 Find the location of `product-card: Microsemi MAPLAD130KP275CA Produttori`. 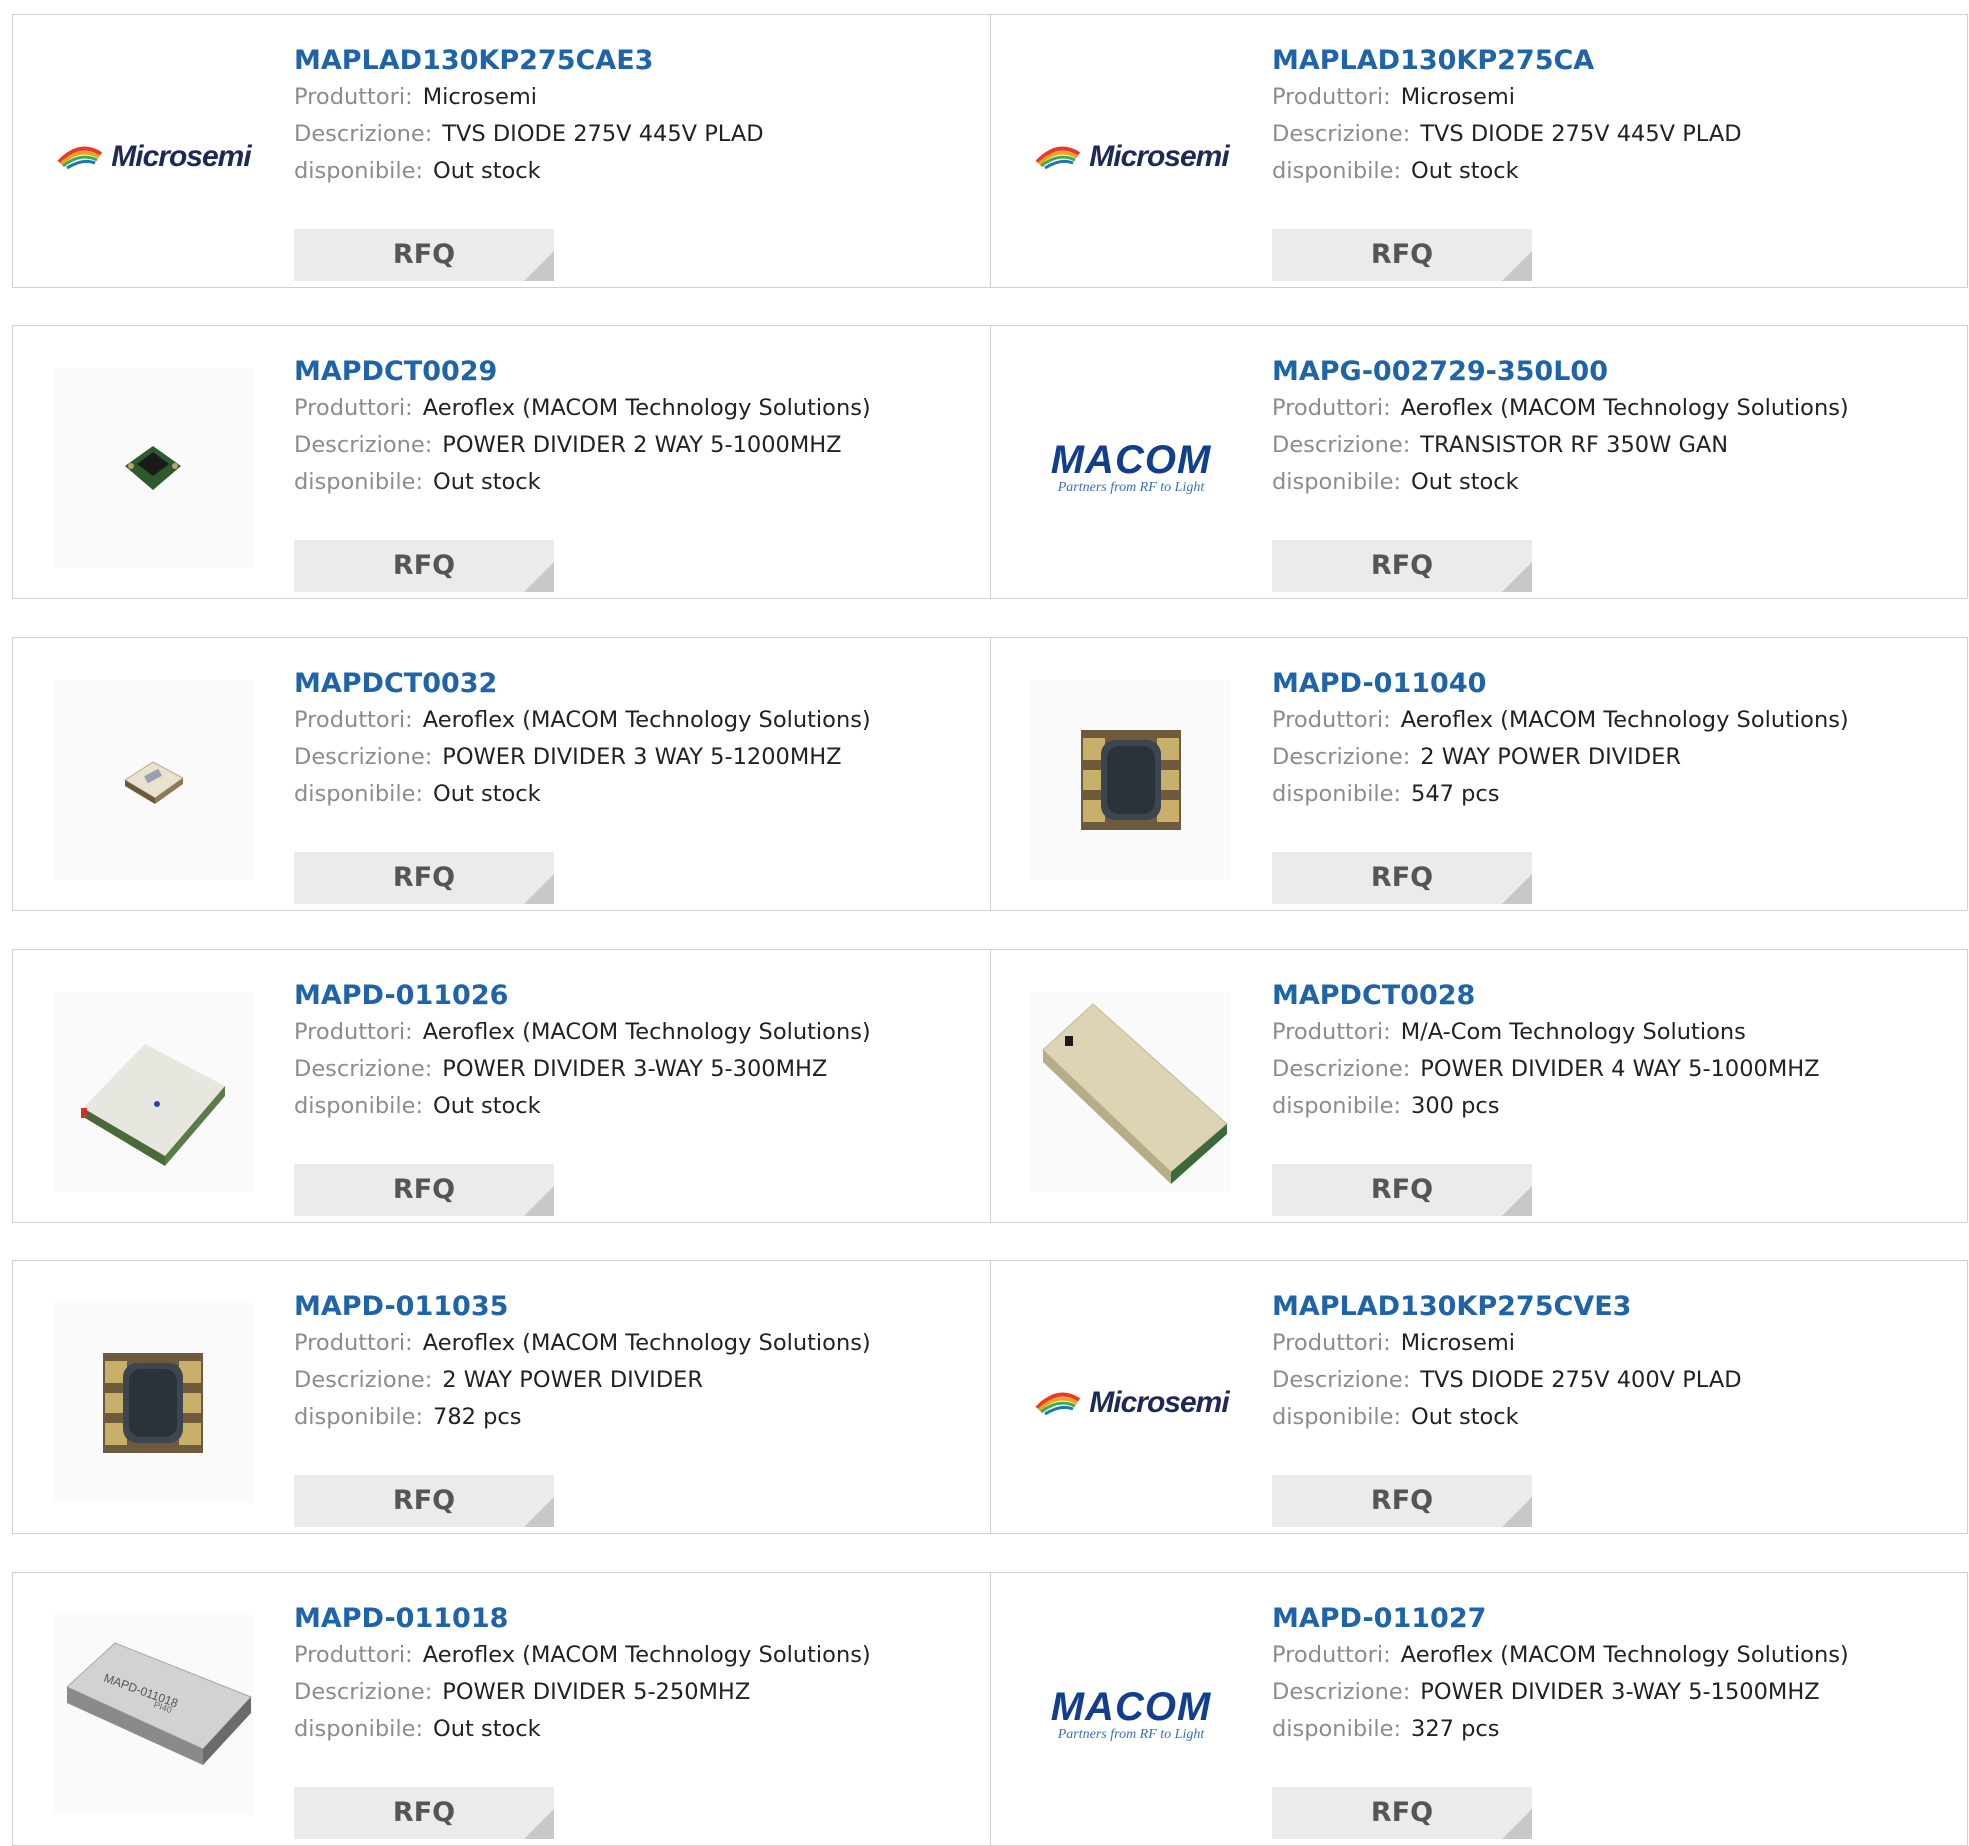

product-card: Microsemi MAPLAD130KP275CA Produttori is located at coordinates (1478, 151).